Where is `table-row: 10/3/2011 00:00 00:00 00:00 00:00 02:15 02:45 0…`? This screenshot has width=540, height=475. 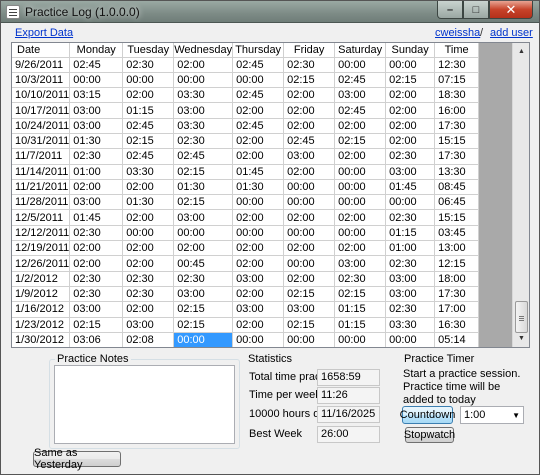
table-row: 10/3/2011 00:00 00:00 00:00 00:00 02:15 02:45 0… is located at coordinates (246, 80).